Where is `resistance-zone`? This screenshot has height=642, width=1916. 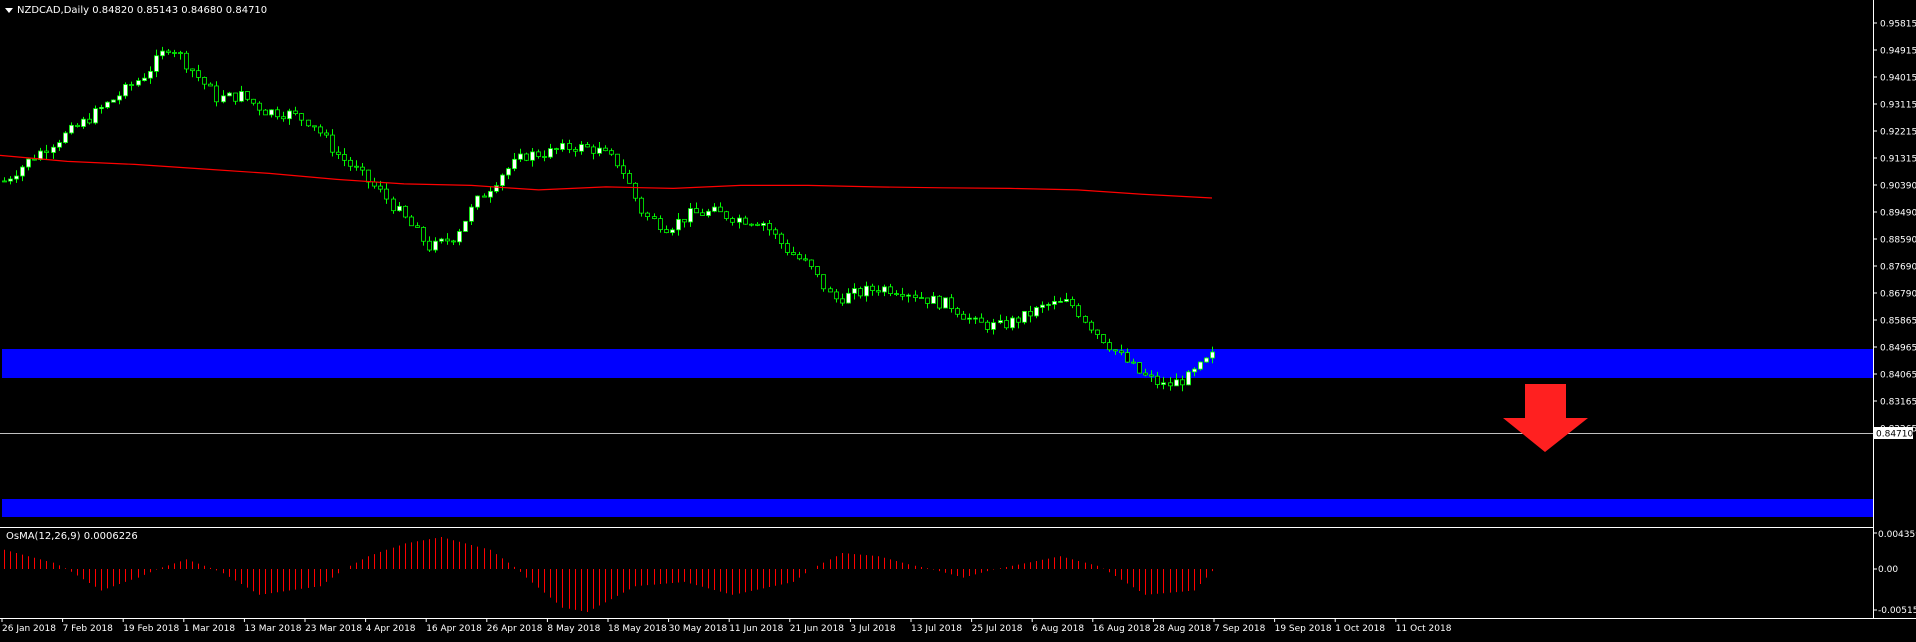 resistance-zone is located at coordinates (937, 363).